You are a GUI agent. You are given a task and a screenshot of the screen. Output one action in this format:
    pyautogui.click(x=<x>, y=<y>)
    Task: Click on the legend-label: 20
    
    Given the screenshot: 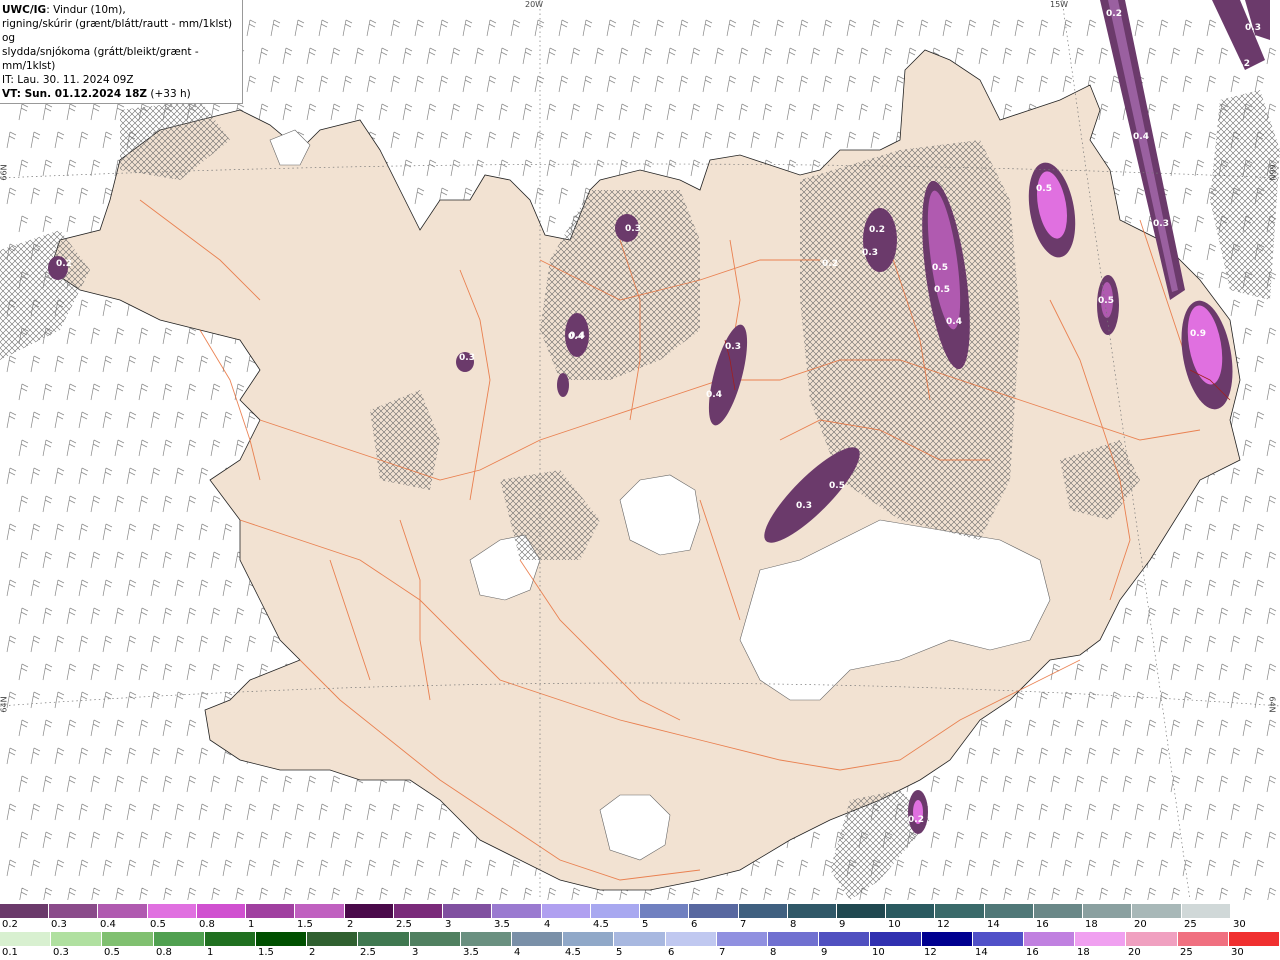 What is the action you would take?
    pyautogui.click(x=1140, y=924)
    